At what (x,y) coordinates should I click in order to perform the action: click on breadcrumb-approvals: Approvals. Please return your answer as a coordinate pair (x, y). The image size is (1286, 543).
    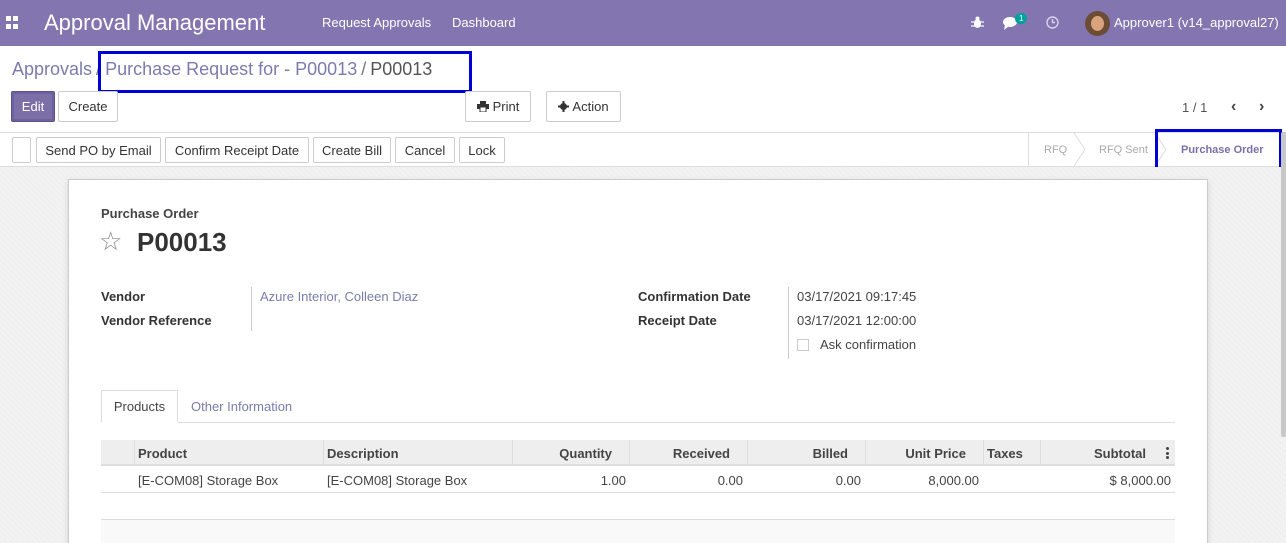
    Looking at the image, I should click on (52, 69).